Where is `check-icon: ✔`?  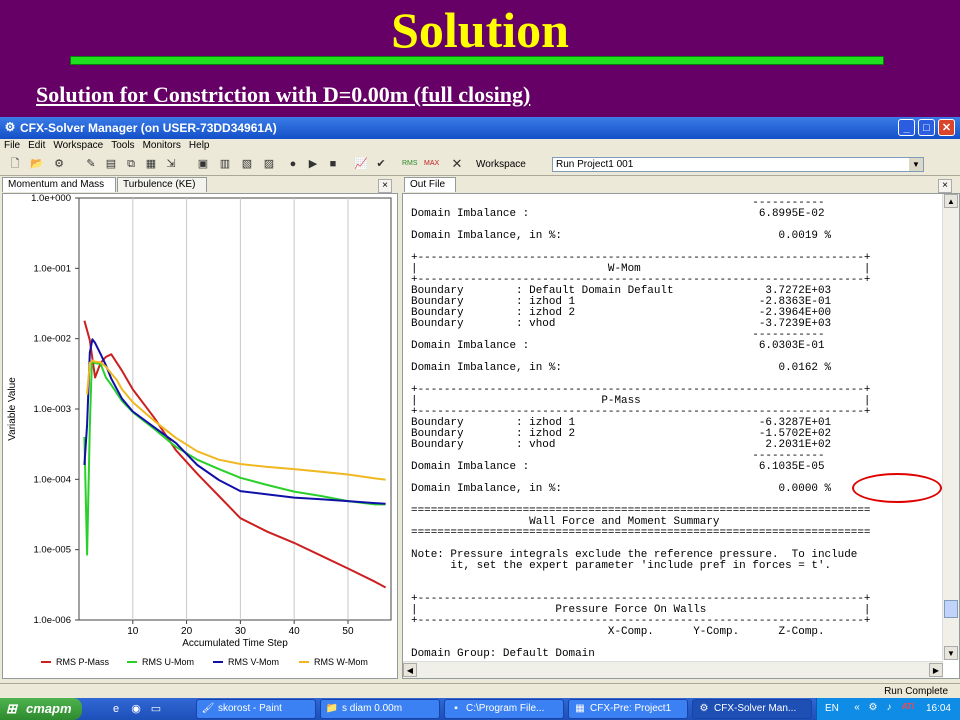 check-icon: ✔ is located at coordinates (381, 164).